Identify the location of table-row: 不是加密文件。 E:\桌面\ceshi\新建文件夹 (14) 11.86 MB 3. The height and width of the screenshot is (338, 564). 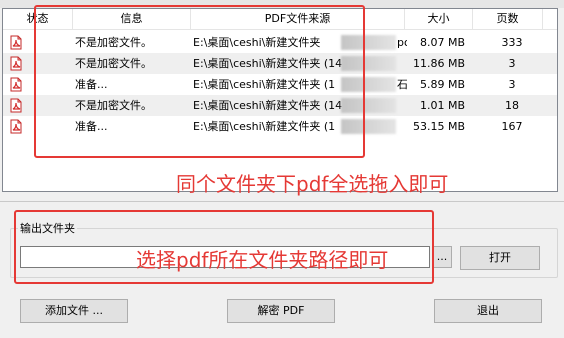
(280, 63).